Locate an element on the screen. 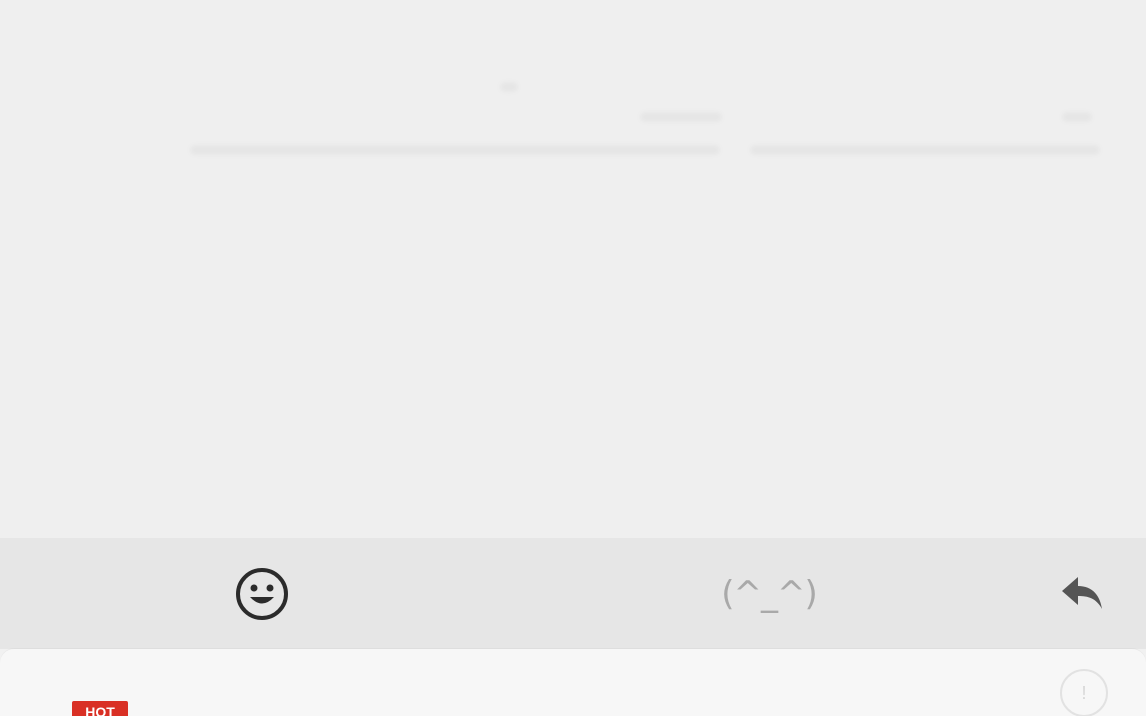 The image size is (1146, 716). kaomoji-label: (^_^) is located at coordinates (769, 594).